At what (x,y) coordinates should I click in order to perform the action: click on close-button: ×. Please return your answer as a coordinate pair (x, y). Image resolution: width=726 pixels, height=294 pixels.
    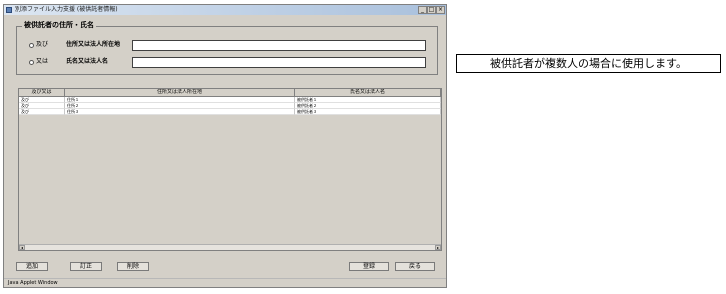
    Looking at the image, I should click on (440, 10).